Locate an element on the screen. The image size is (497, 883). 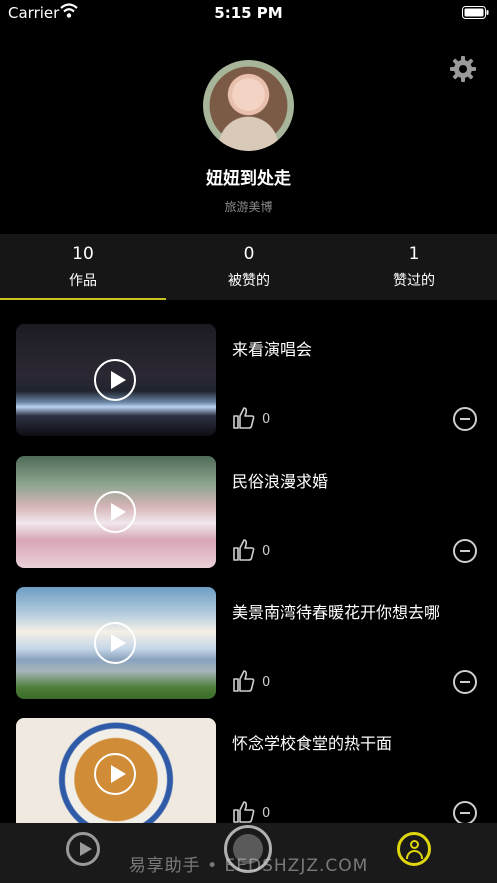
status-bar: Carrier 5:15 PM is located at coordinates (248, 13).